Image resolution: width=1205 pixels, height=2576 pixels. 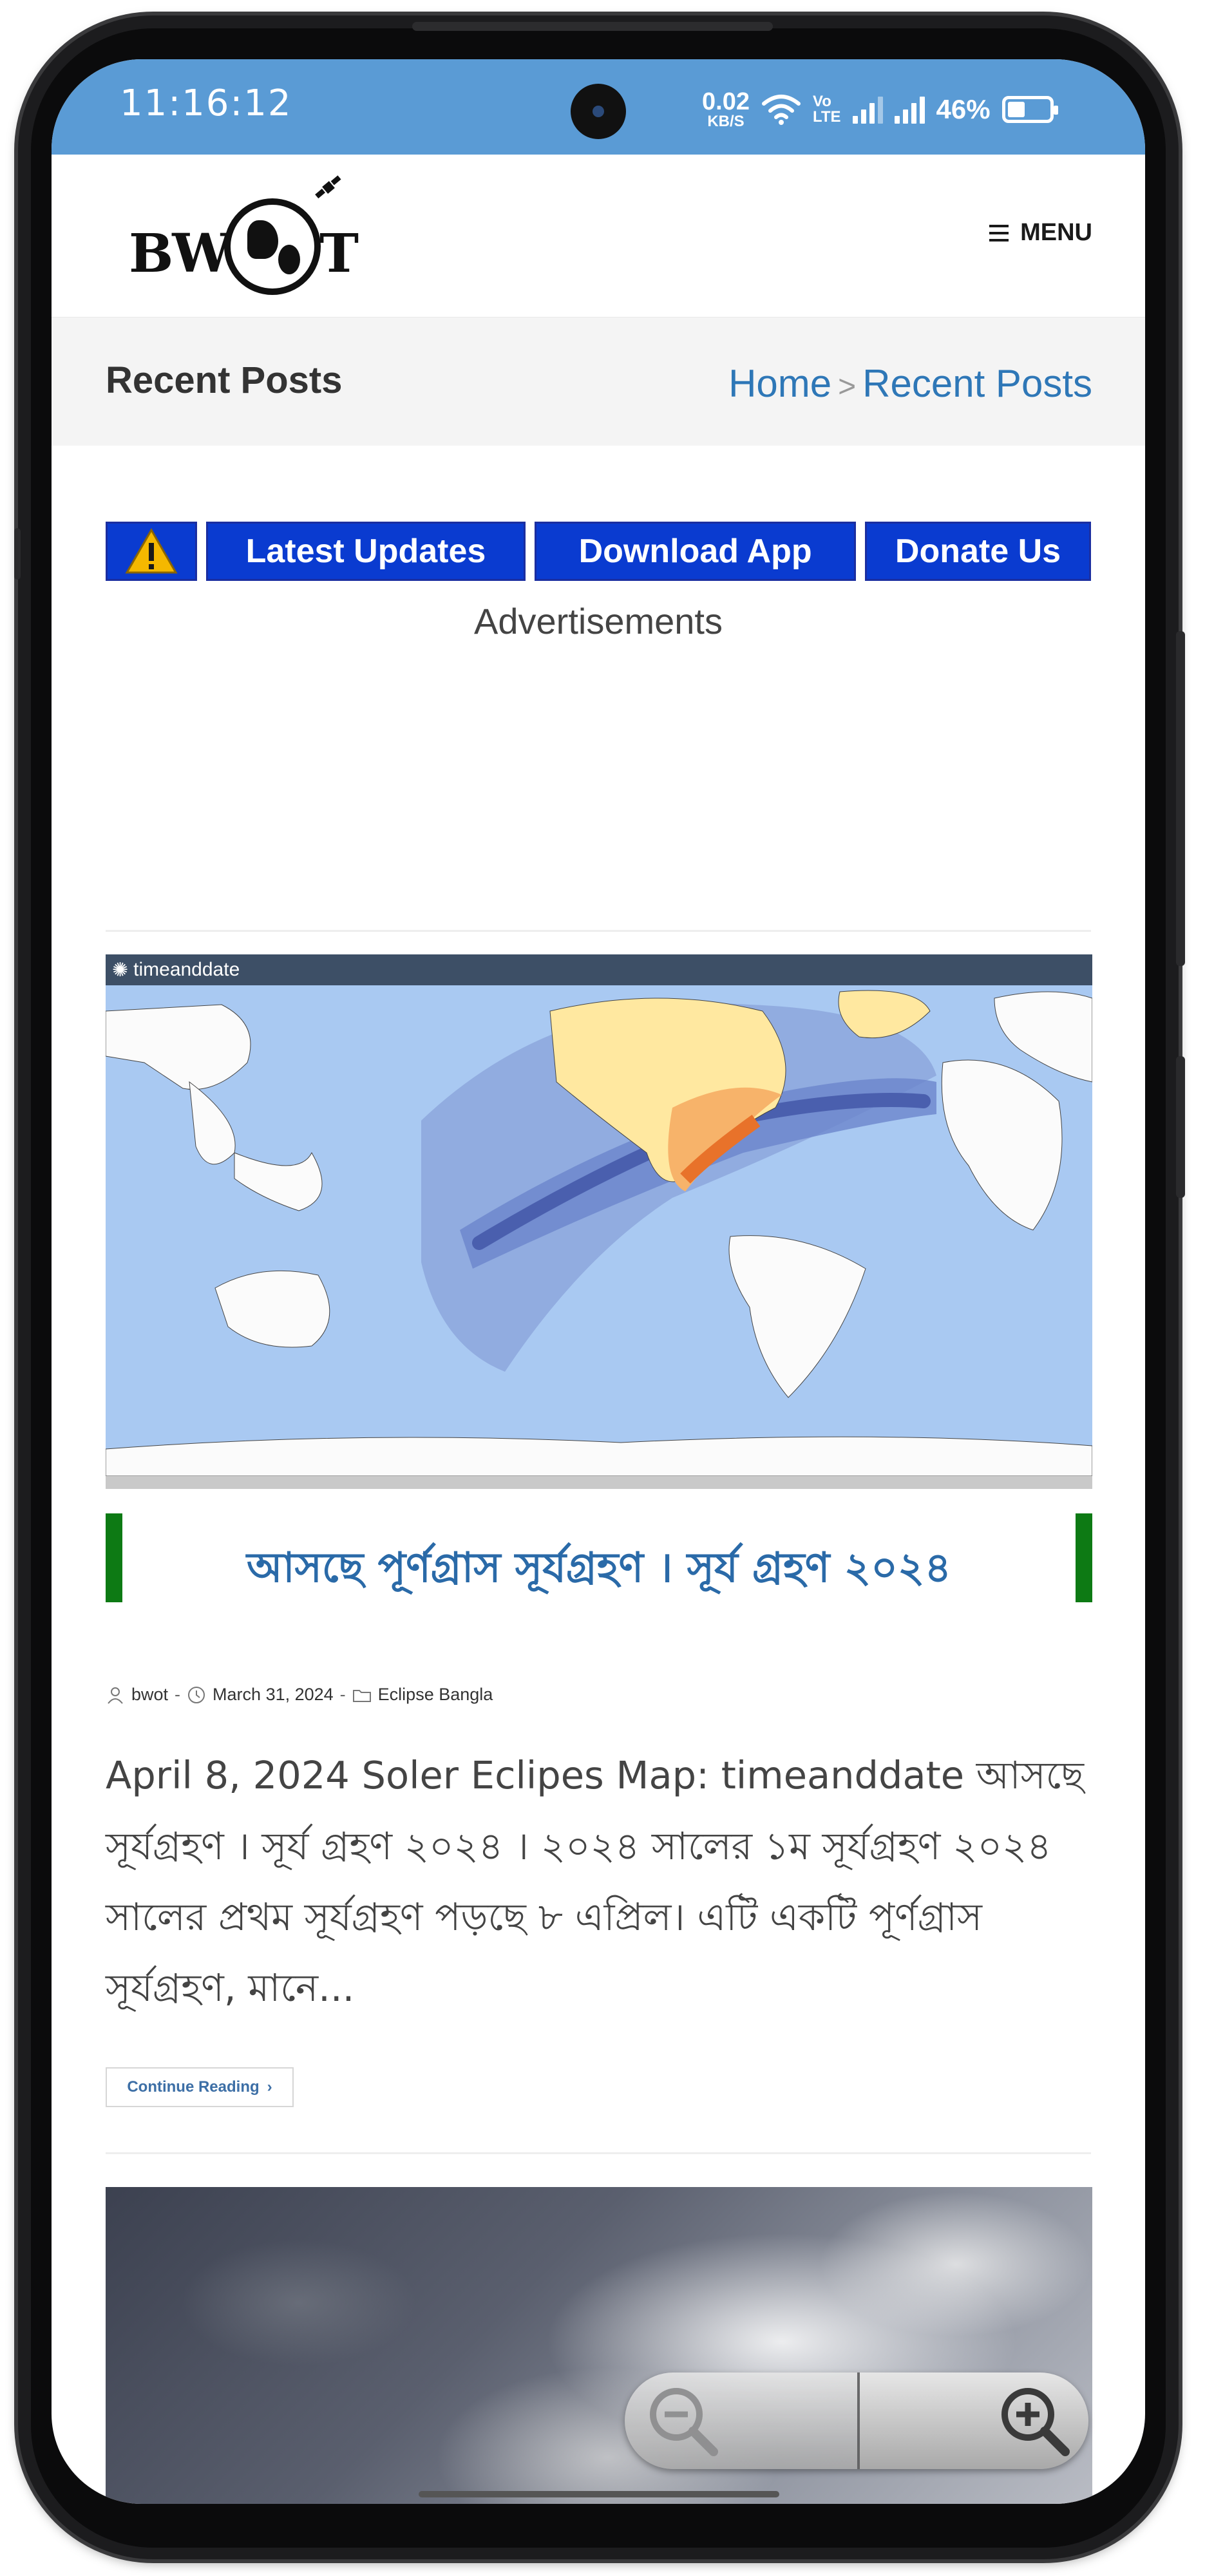 I want to click on volume-button, so click(x=1180, y=798).